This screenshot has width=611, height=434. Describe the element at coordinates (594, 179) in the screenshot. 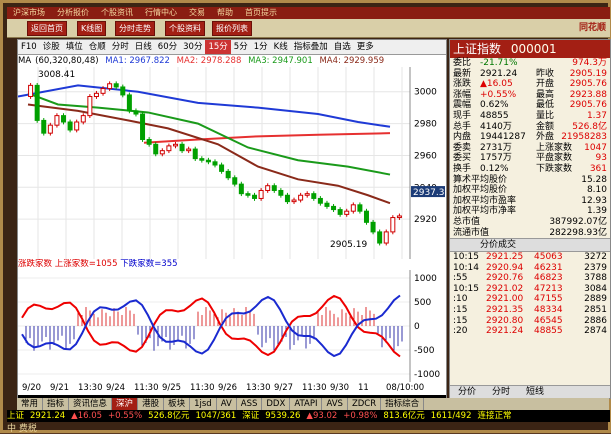

I see `stat-value: 15.28` at that location.